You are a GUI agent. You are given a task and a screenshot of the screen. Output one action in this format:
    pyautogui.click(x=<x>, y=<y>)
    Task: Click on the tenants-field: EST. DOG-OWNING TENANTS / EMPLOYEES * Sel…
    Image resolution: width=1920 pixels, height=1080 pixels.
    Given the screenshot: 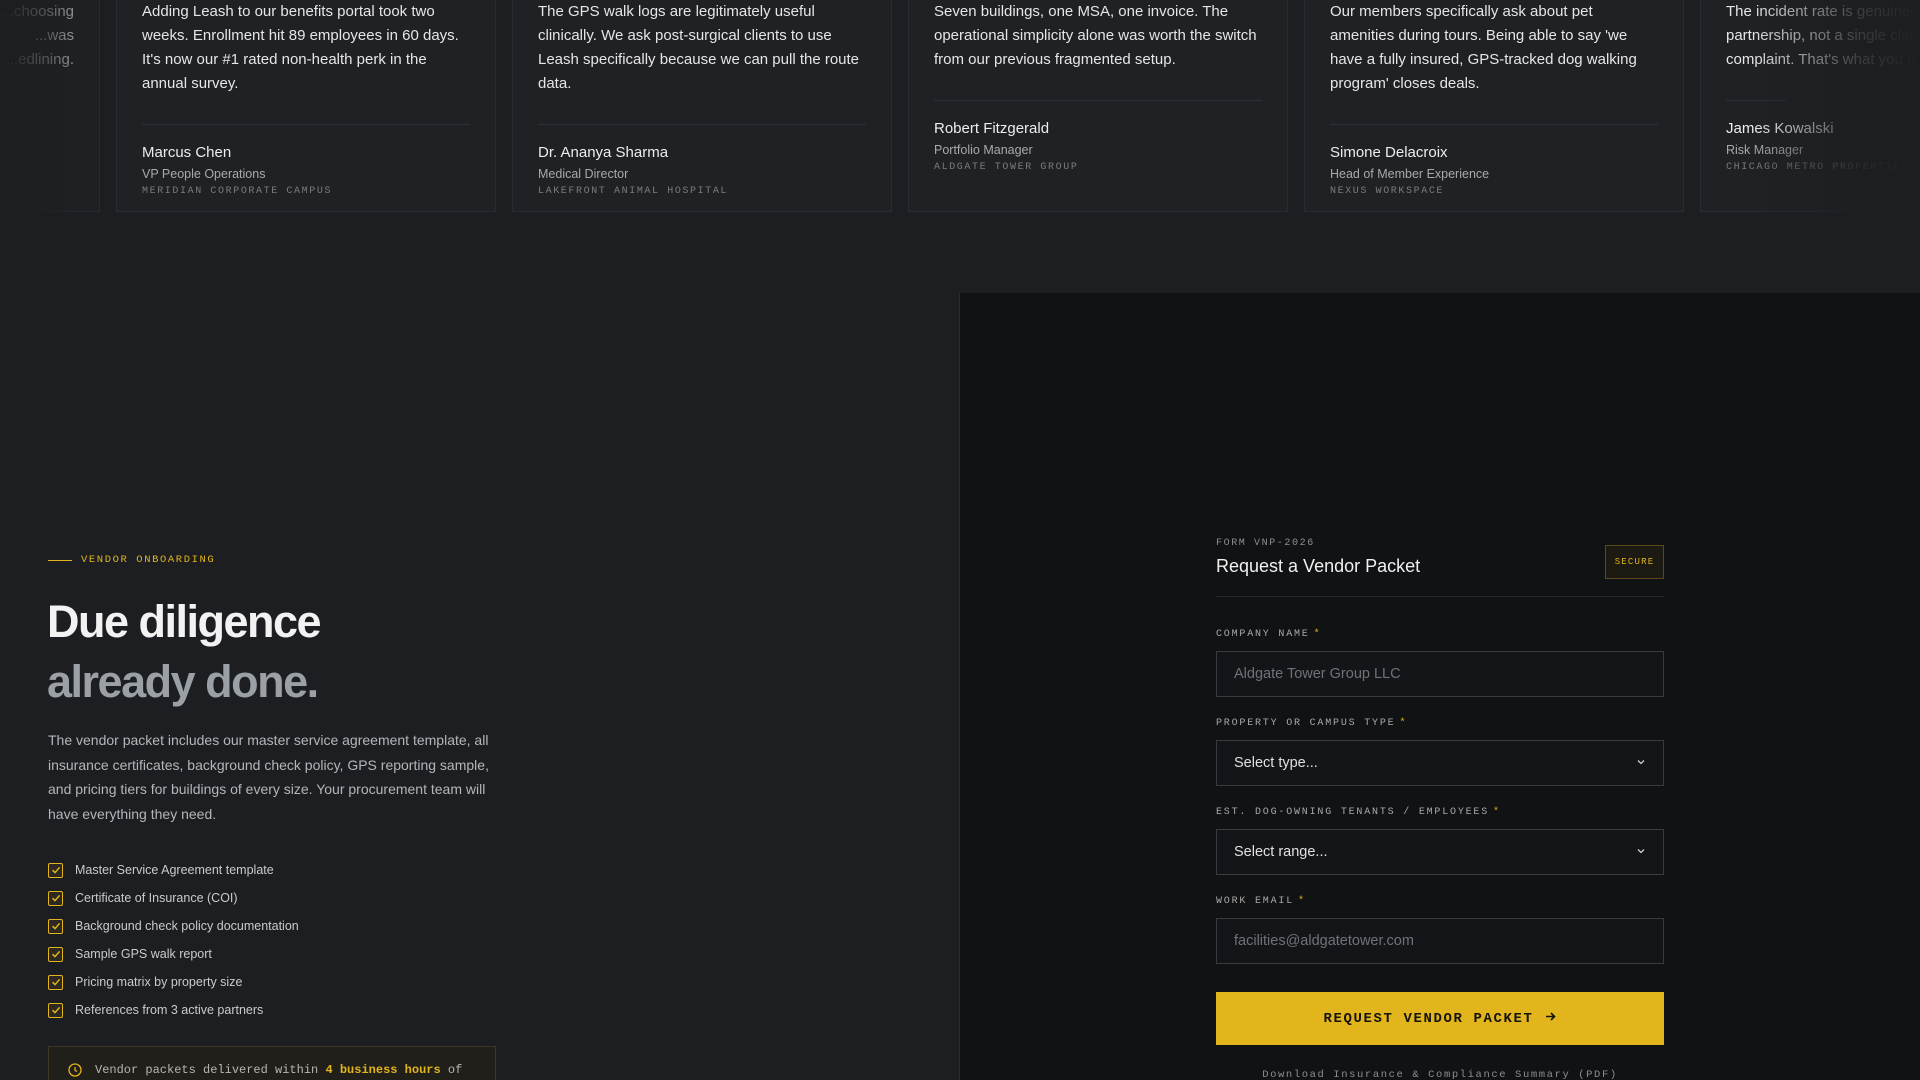 What is the action you would take?
    pyautogui.click(x=1440, y=841)
    